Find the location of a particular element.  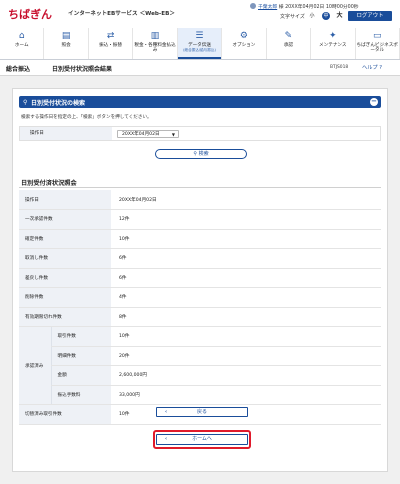

row-label: 差戻し件数 is located at coordinates (65, 278).